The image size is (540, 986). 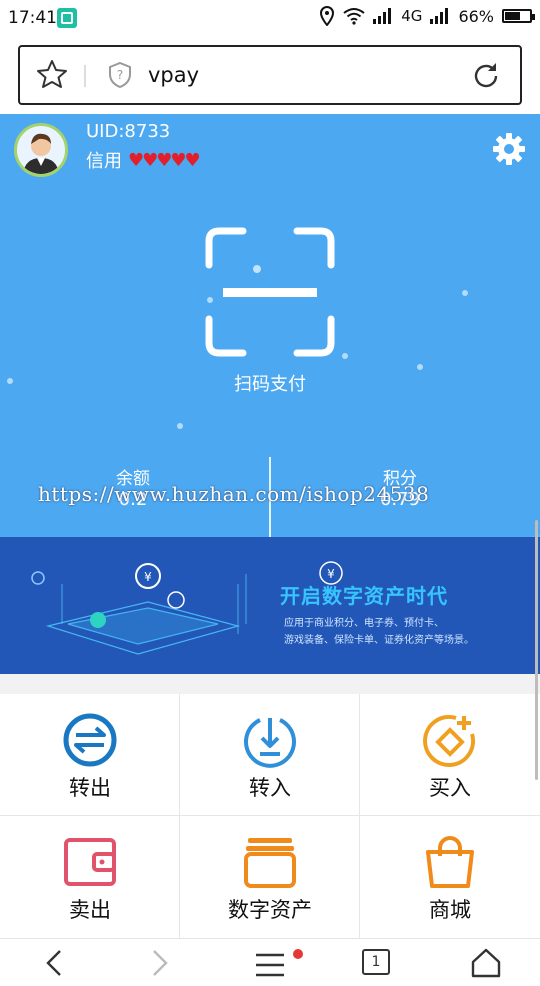 I want to click on user-avatar-icon, so click(x=41, y=153).